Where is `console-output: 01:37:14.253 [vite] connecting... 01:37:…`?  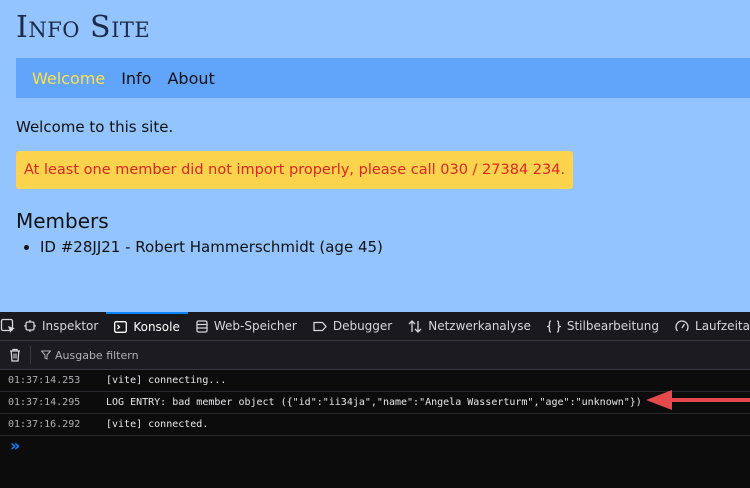 console-output: 01:37:14.253 [vite] connecting... 01:37:… is located at coordinates (375, 403).